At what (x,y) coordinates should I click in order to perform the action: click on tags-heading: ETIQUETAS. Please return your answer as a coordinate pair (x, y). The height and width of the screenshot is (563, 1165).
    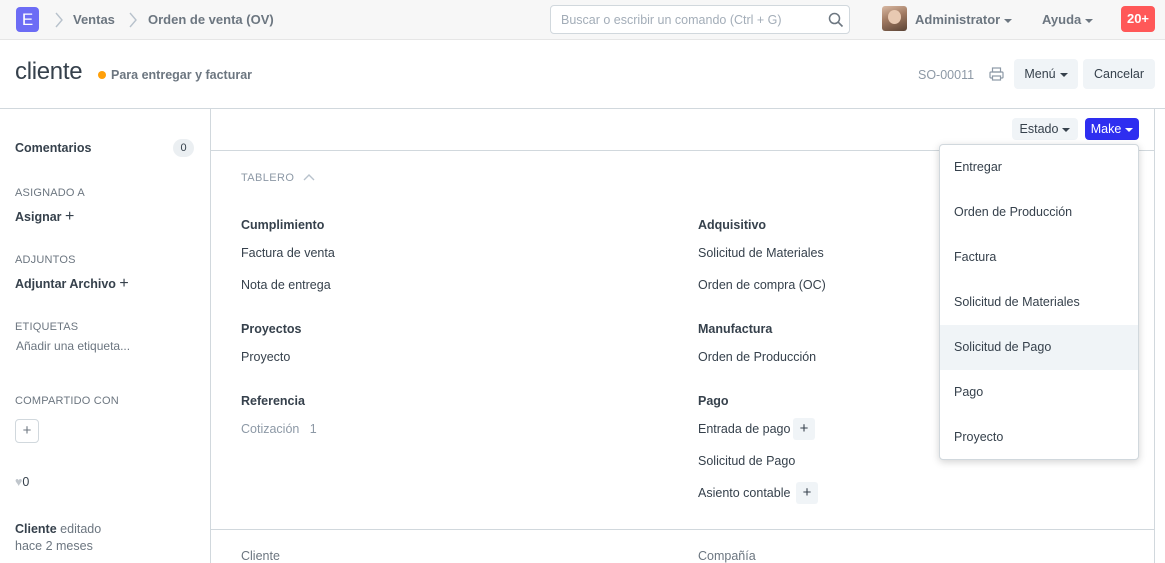
    Looking at the image, I should click on (47, 327).